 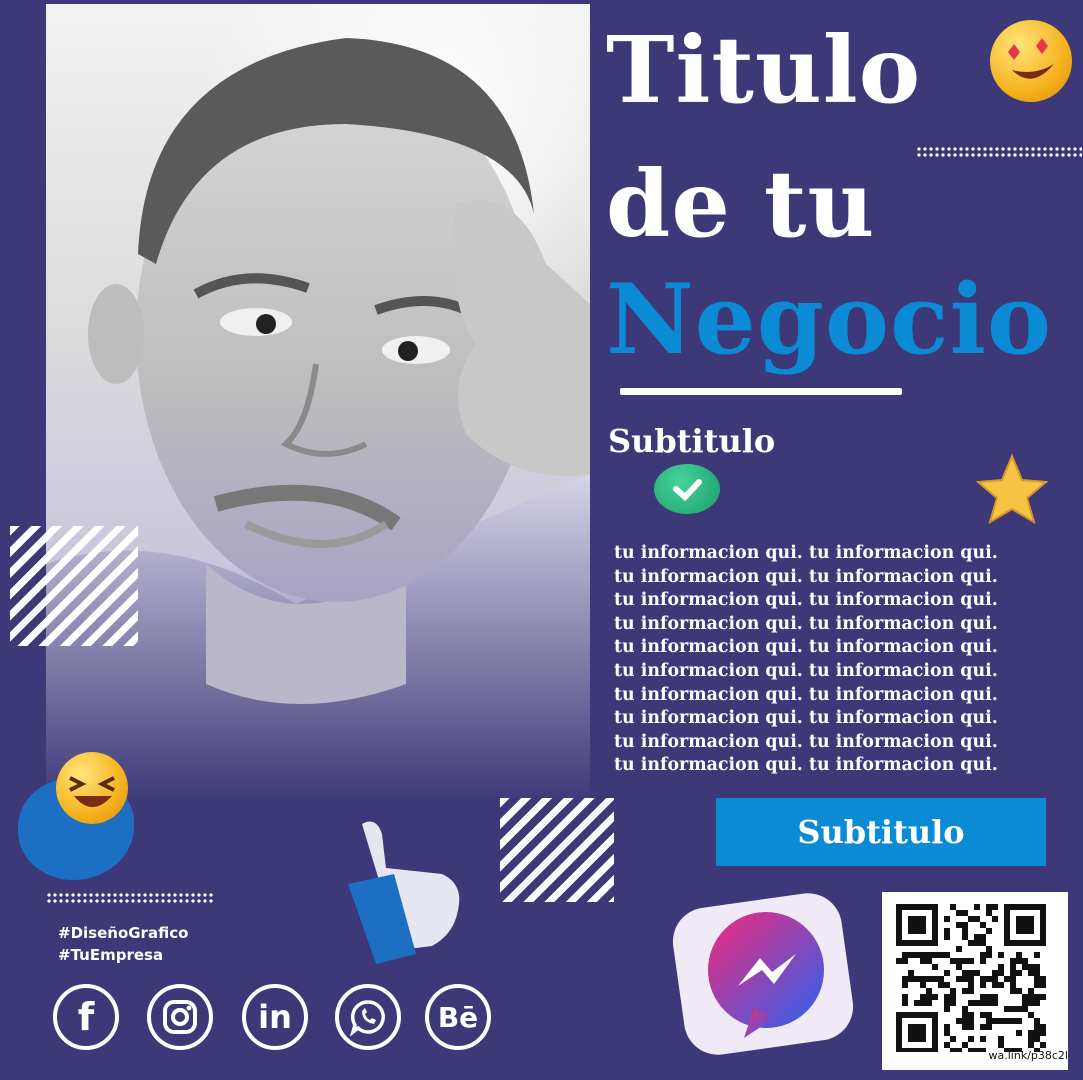 I want to click on whatsapp-icon, so click(x=368, y=1017).